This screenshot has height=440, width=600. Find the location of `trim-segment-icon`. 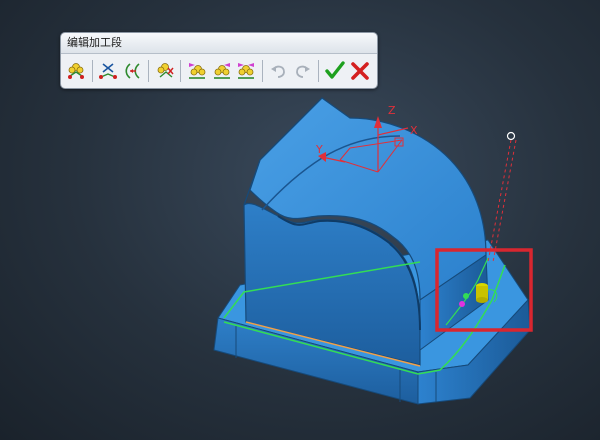

trim-segment-icon is located at coordinates (132, 71).